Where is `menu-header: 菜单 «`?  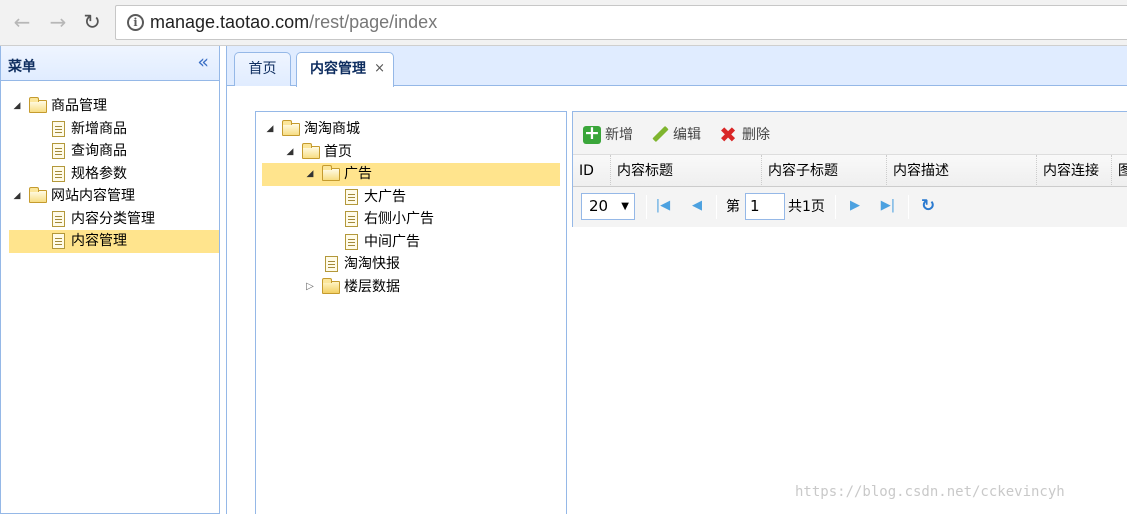
menu-header: 菜单 « is located at coordinates (110, 63).